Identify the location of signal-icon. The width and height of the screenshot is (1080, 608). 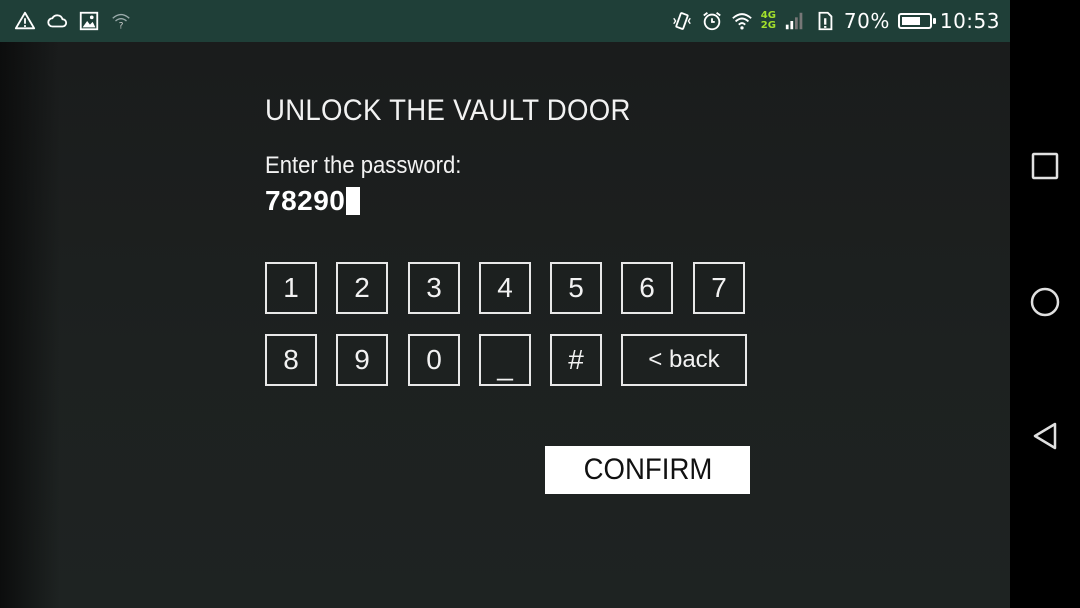
(795, 21).